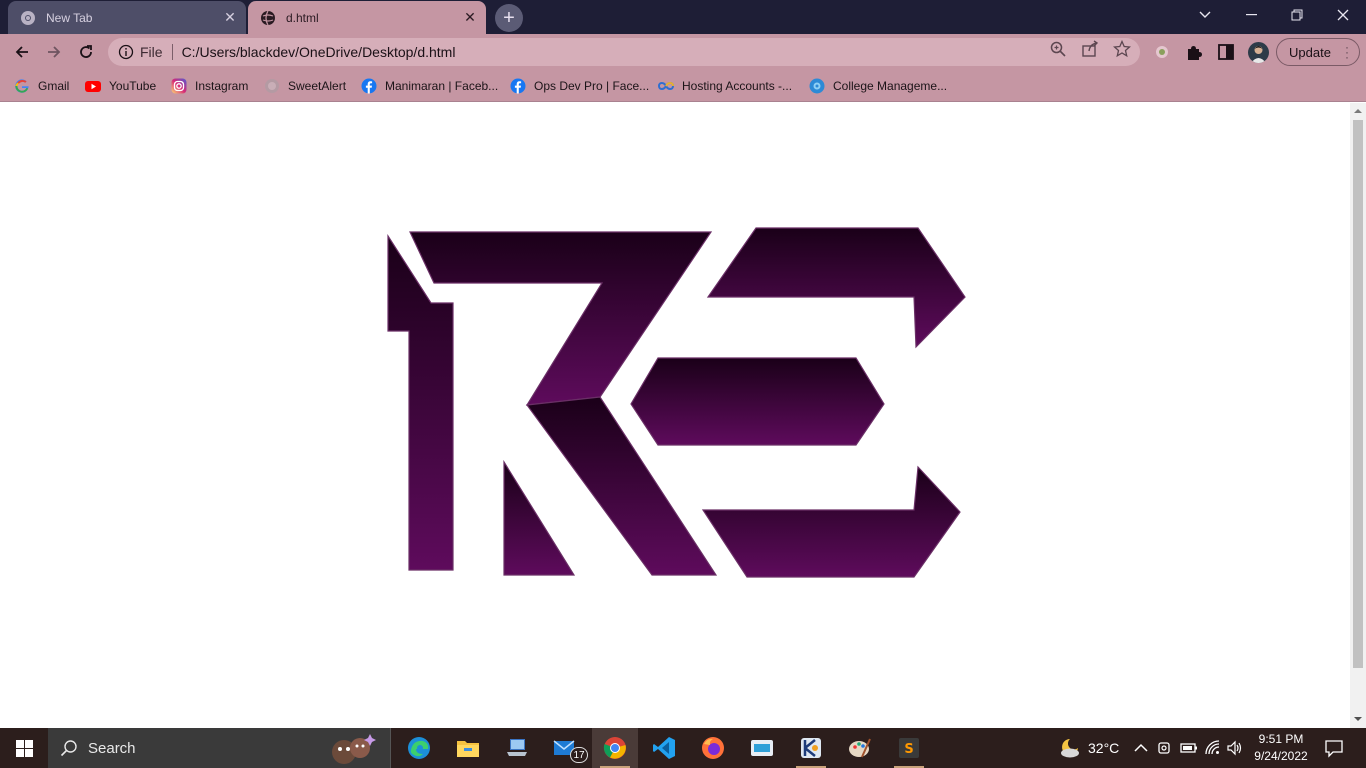 Image resolution: width=1366 pixels, height=768 pixels. I want to click on gear-globe-icon, so click(817, 86).